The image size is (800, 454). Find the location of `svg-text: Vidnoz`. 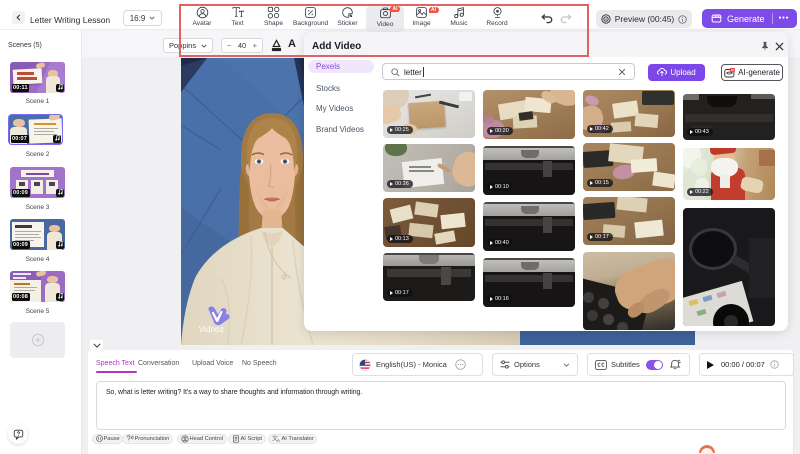

svg-text: Vidnoz is located at coordinates (211, 329).